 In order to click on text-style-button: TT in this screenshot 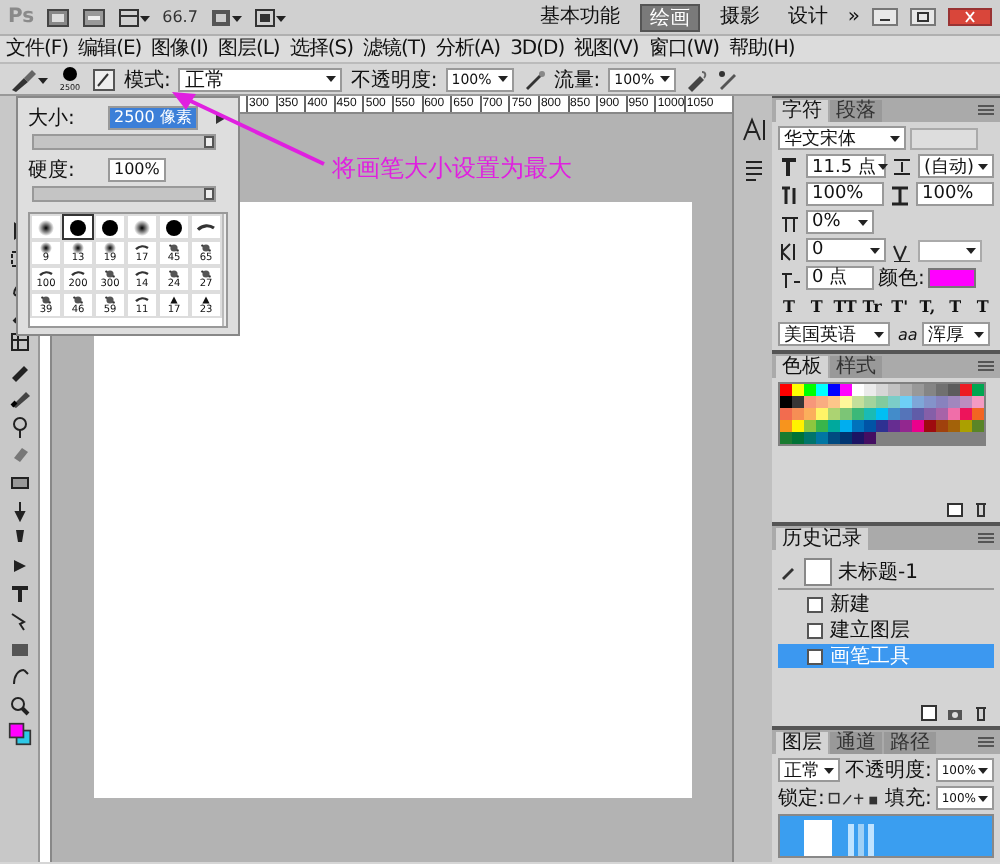, I will do `click(844, 306)`.